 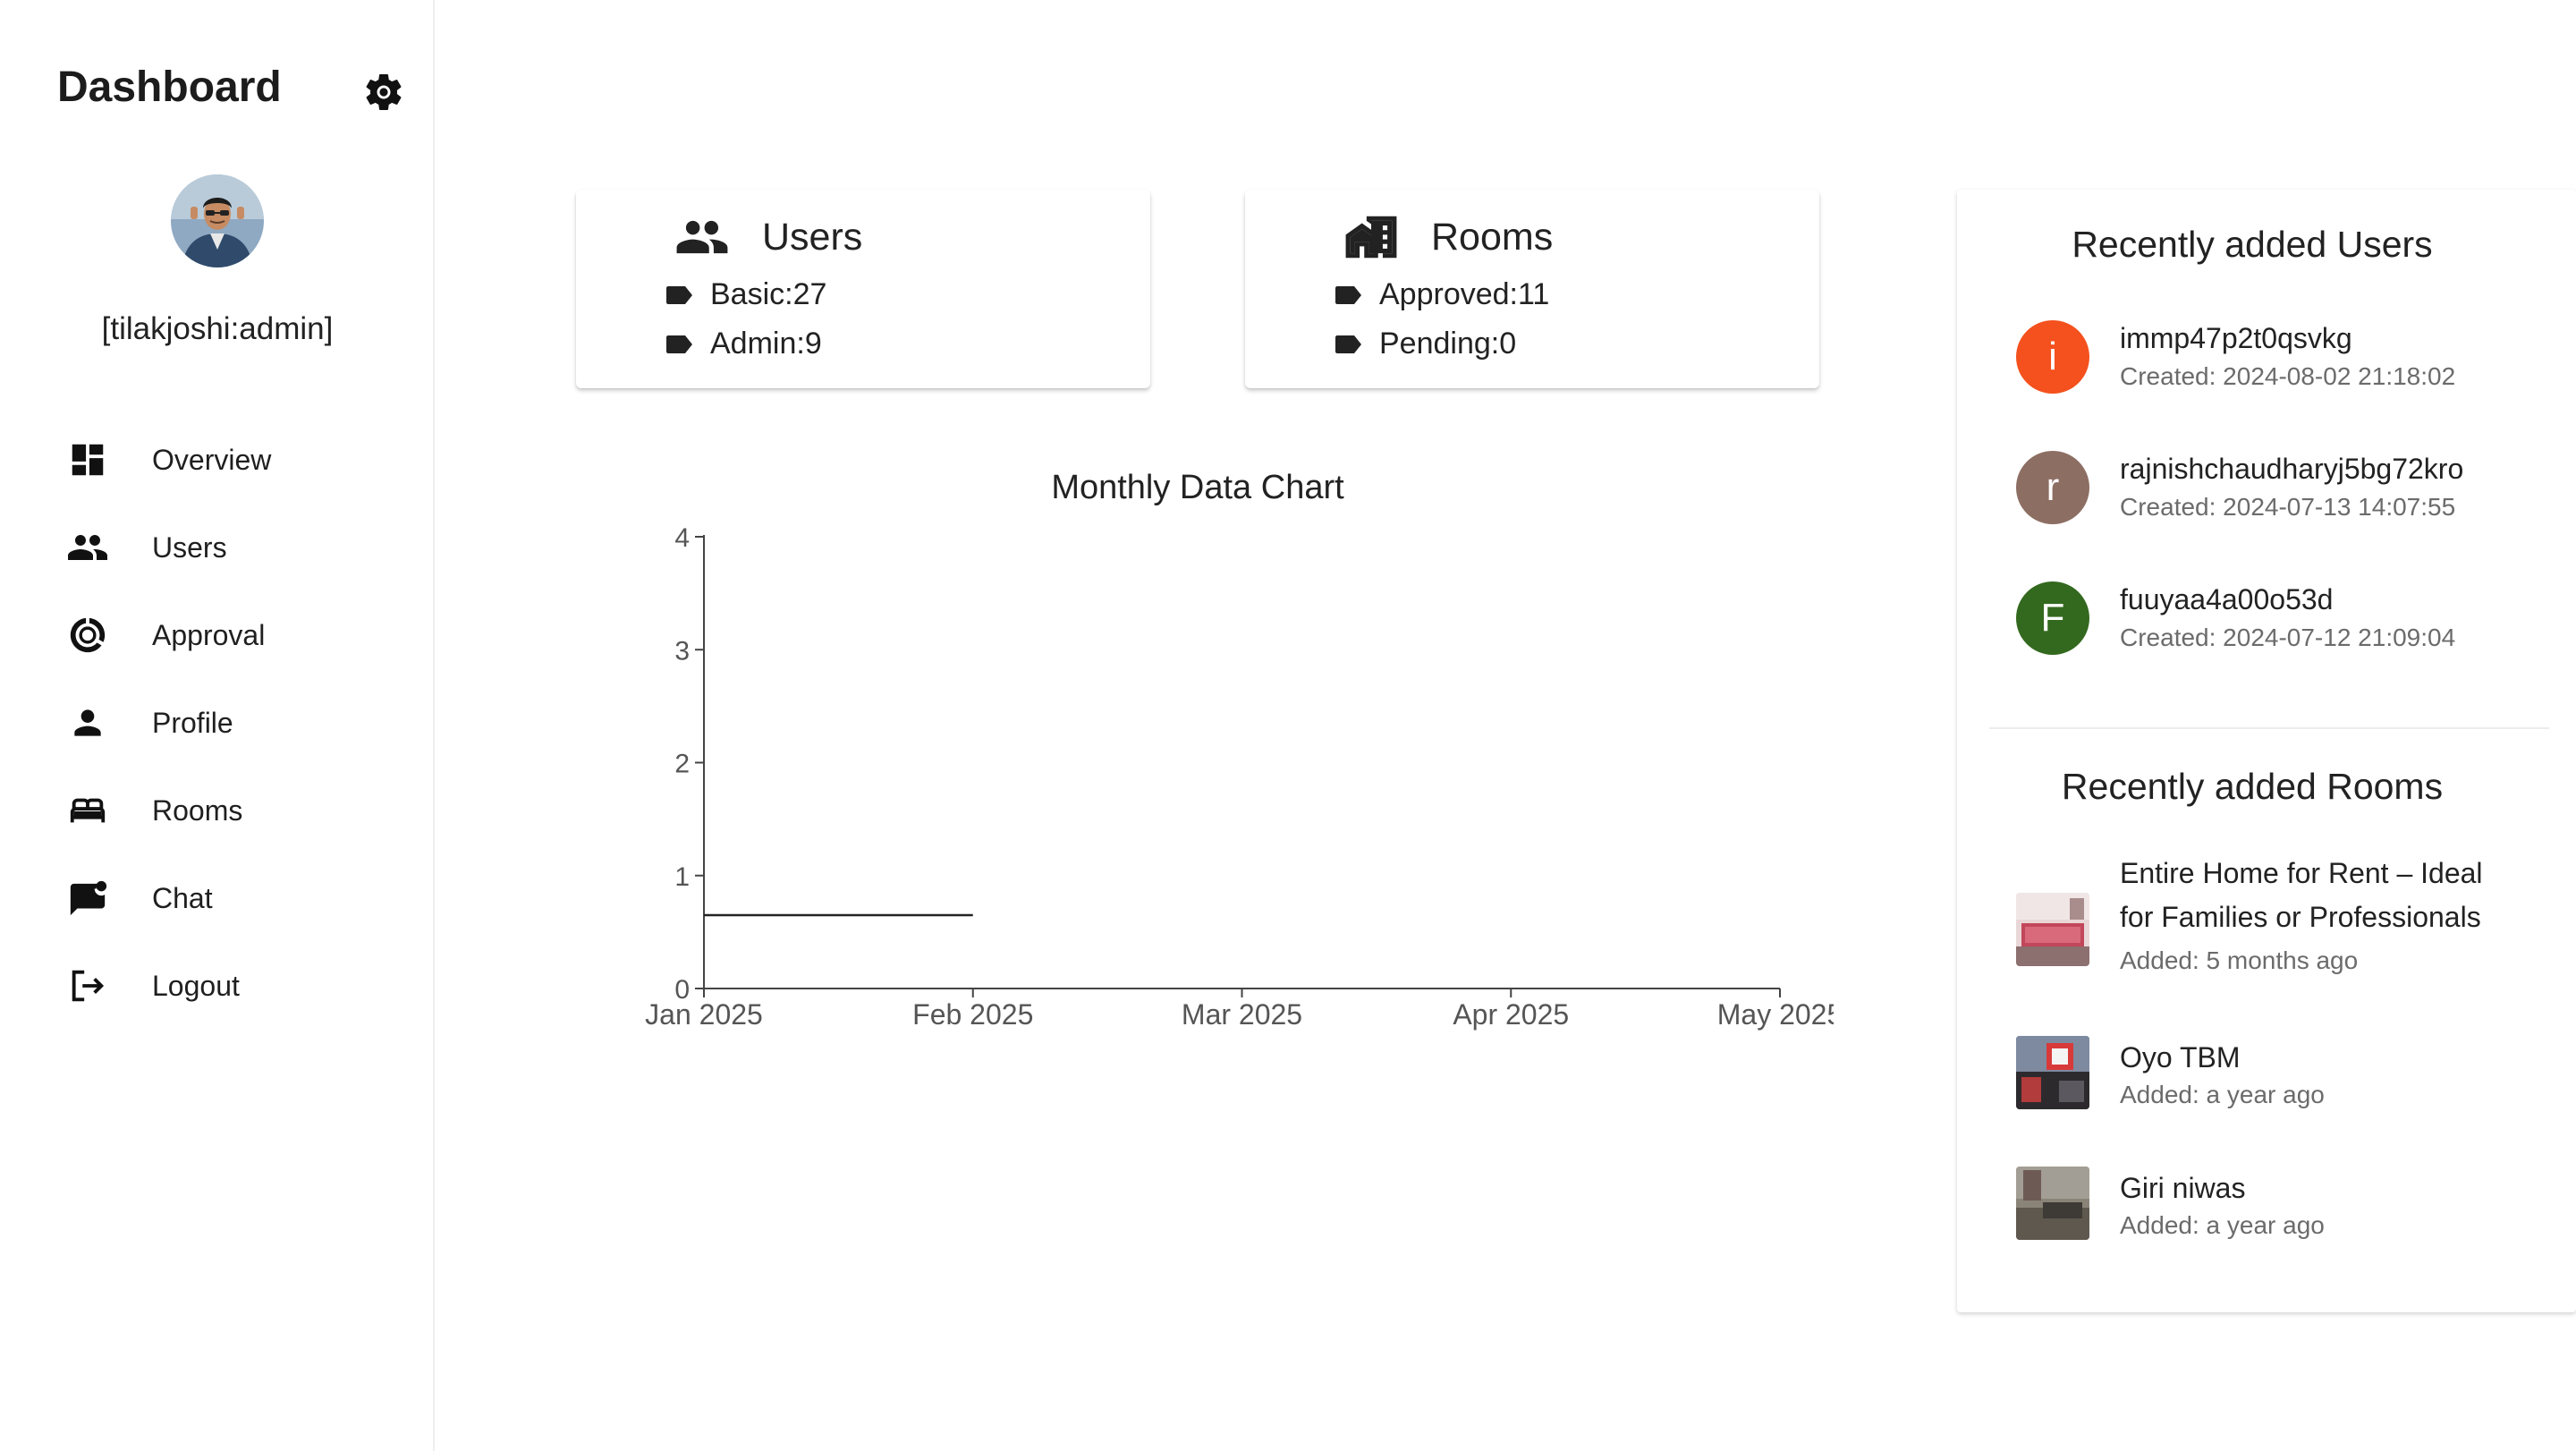 What do you see at coordinates (2239, 960) in the screenshot?
I see `room-added-time: Added: 5 months ago` at bounding box center [2239, 960].